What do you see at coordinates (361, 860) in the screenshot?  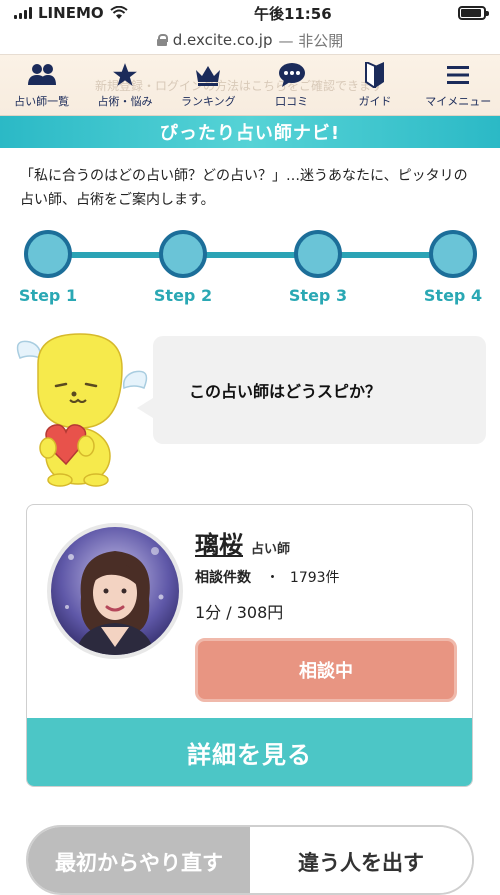 I see `show-another-button: 違う人を出す` at bounding box center [361, 860].